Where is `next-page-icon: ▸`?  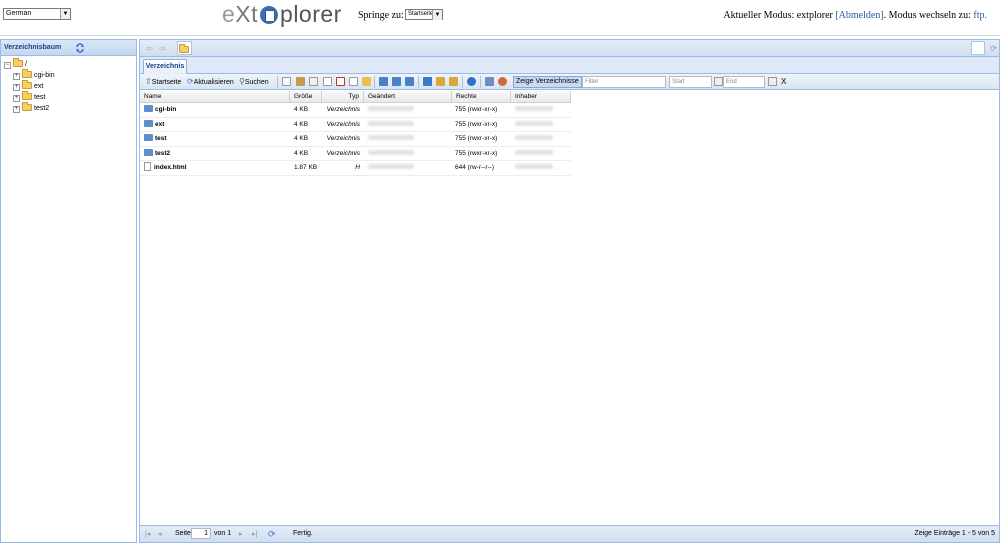 next-page-icon: ▸ is located at coordinates (241, 534).